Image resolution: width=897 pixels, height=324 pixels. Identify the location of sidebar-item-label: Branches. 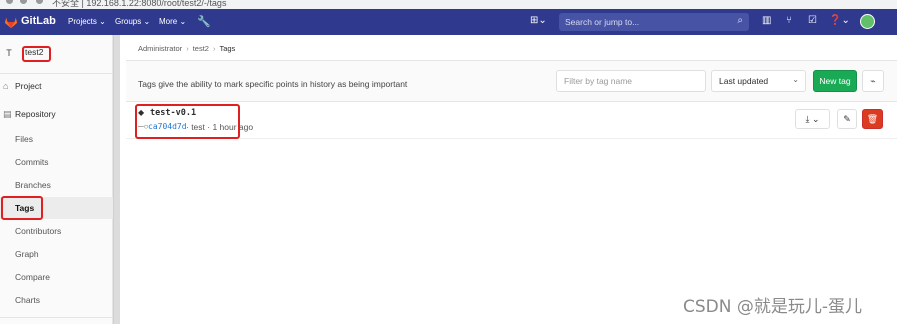
(33, 185).